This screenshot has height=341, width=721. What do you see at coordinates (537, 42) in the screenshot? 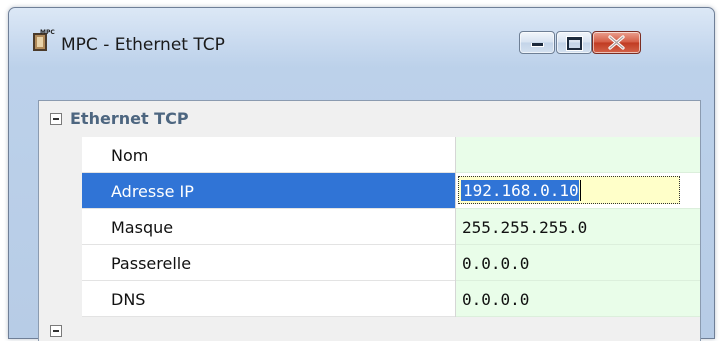
I see `minimize-button` at bounding box center [537, 42].